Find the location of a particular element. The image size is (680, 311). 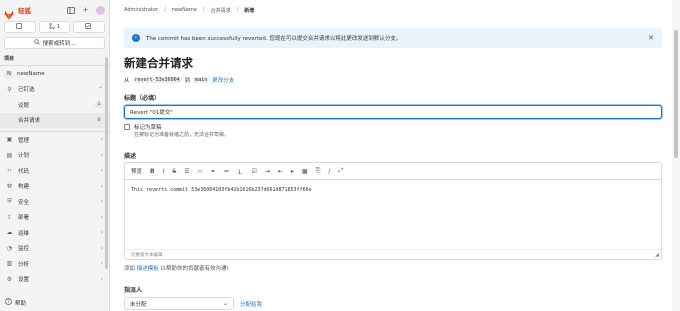

italic-icon: I is located at coordinates (164, 171).